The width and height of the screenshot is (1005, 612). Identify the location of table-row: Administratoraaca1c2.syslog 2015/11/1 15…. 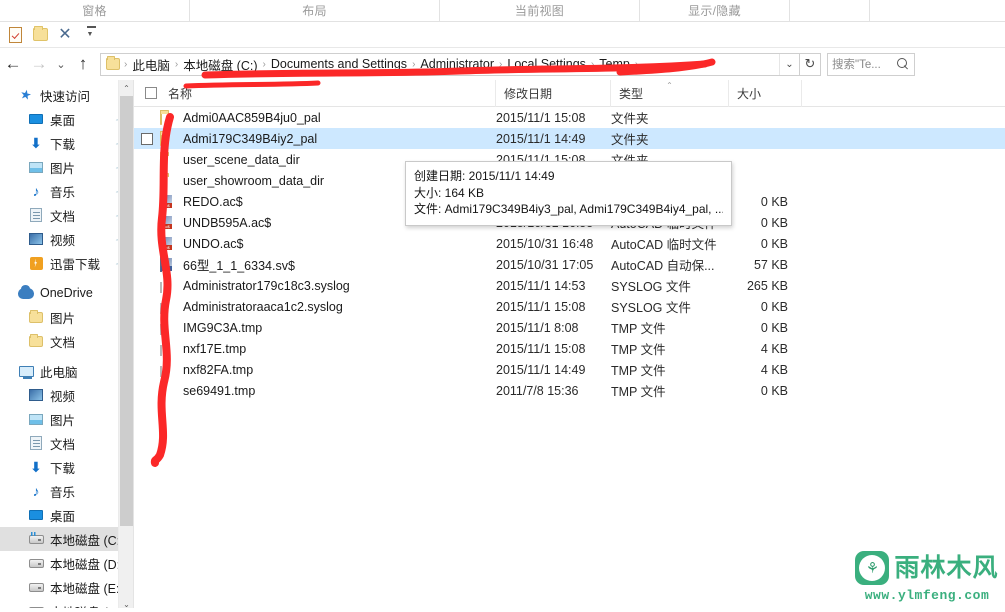
(569, 306).